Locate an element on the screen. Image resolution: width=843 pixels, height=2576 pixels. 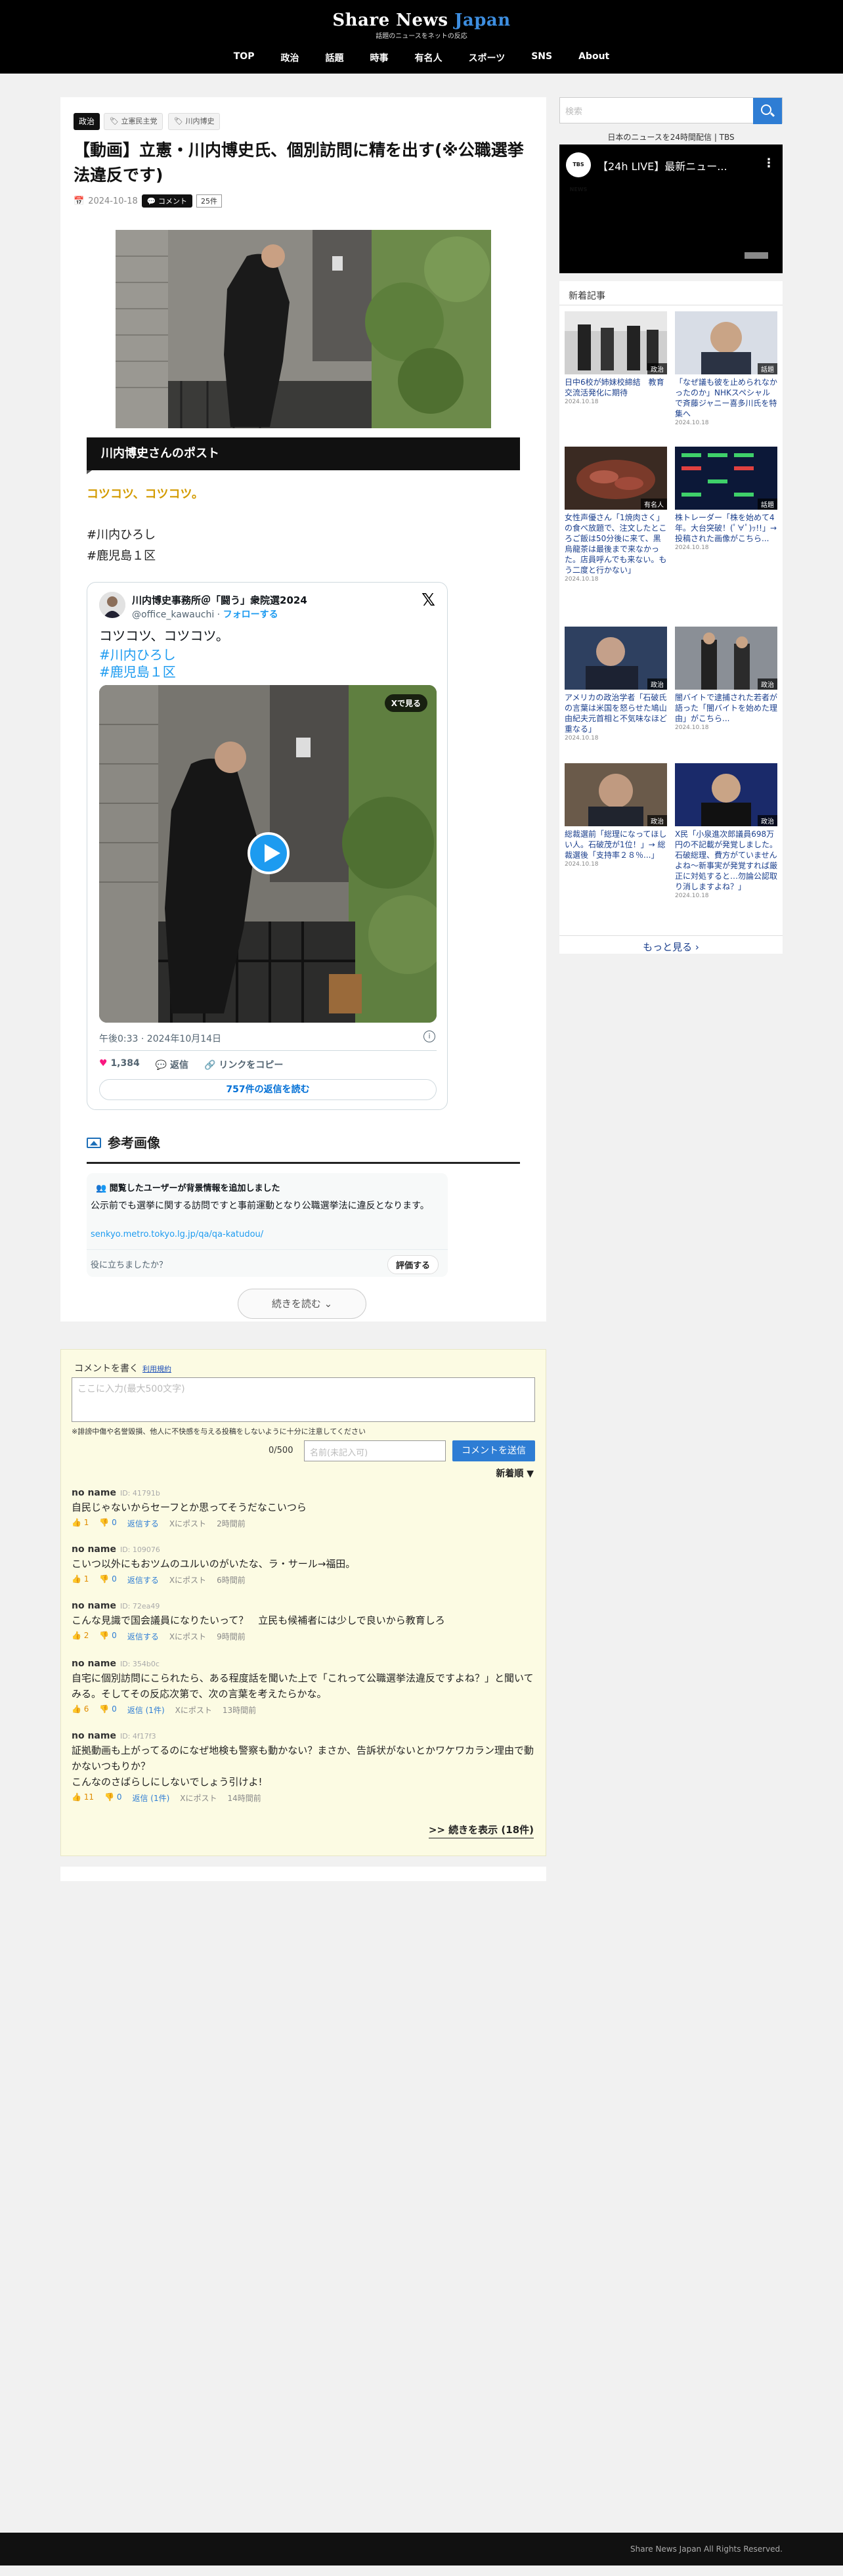
comment-textarea: ここに入力(最大500文字) is located at coordinates (303, 1399).